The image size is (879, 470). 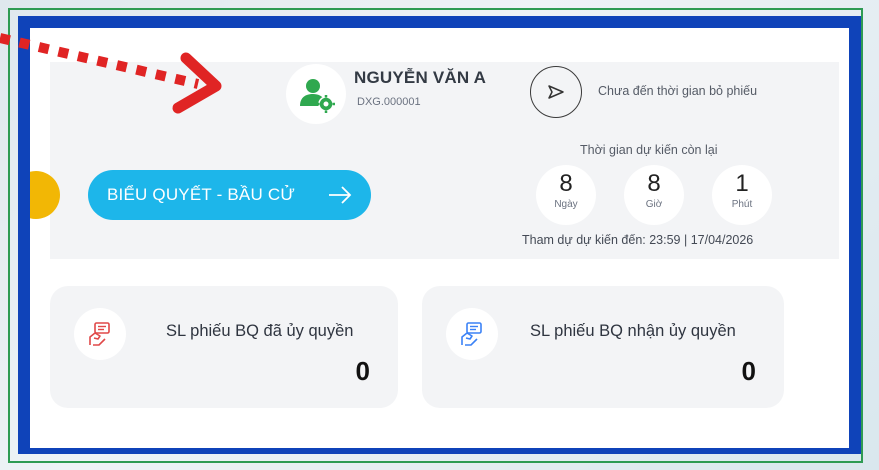 What do you see at coordinates (111, 73) in the screenshot?
I see `annotation-dotted-arrow` at bounding box center [111, 73].